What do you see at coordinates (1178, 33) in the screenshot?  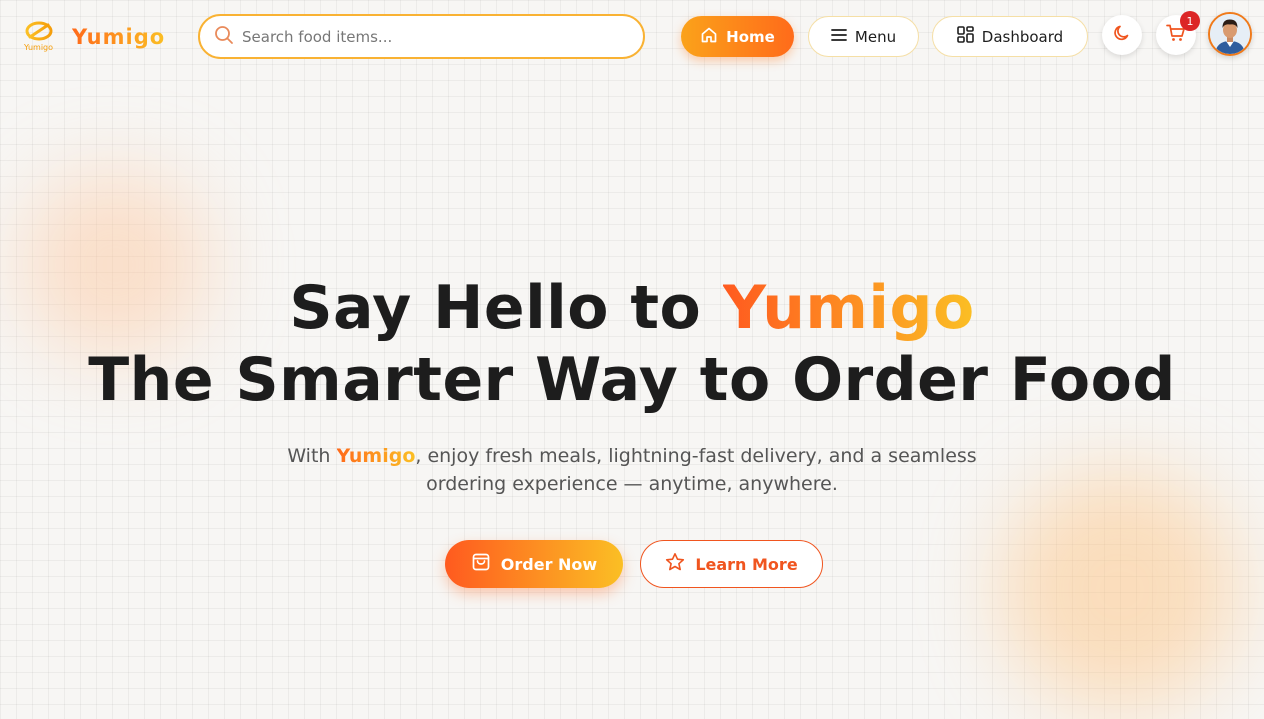 I see `cart-button: 1` at bounding box center [1178, 33].